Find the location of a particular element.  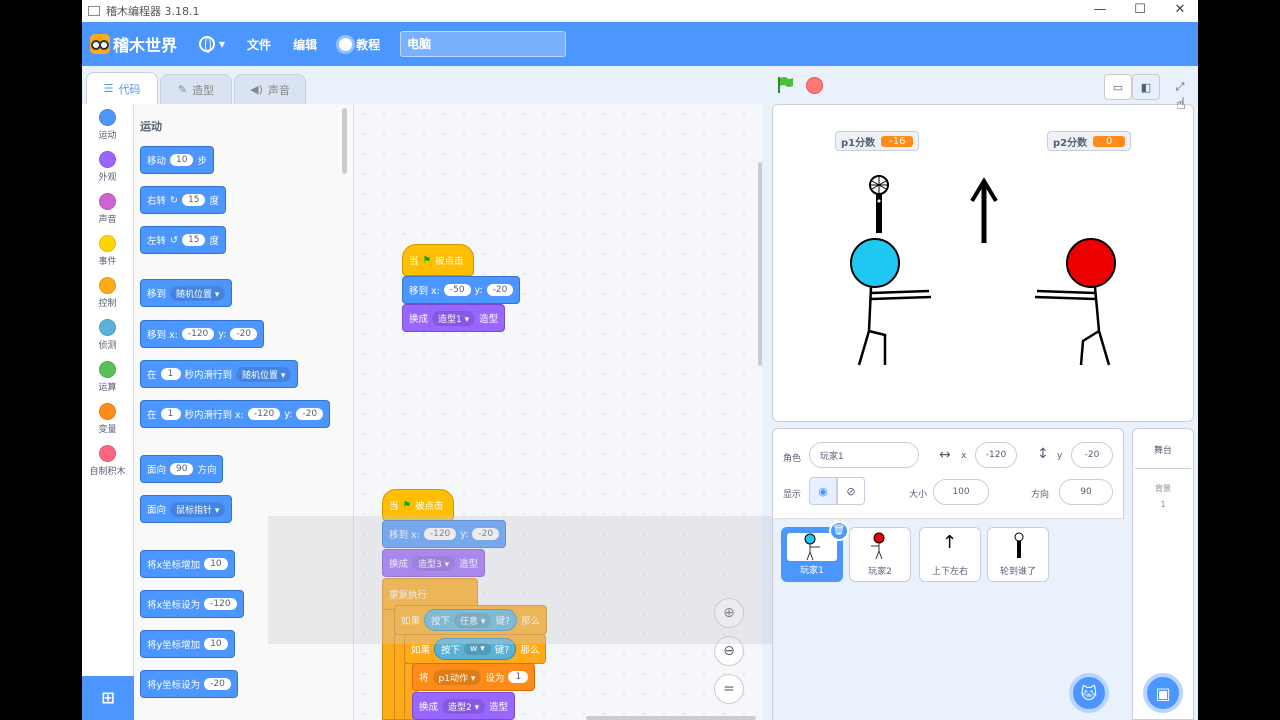

sprite-card-turn: 轮到谁了 is located at coordinates (1018, 554).